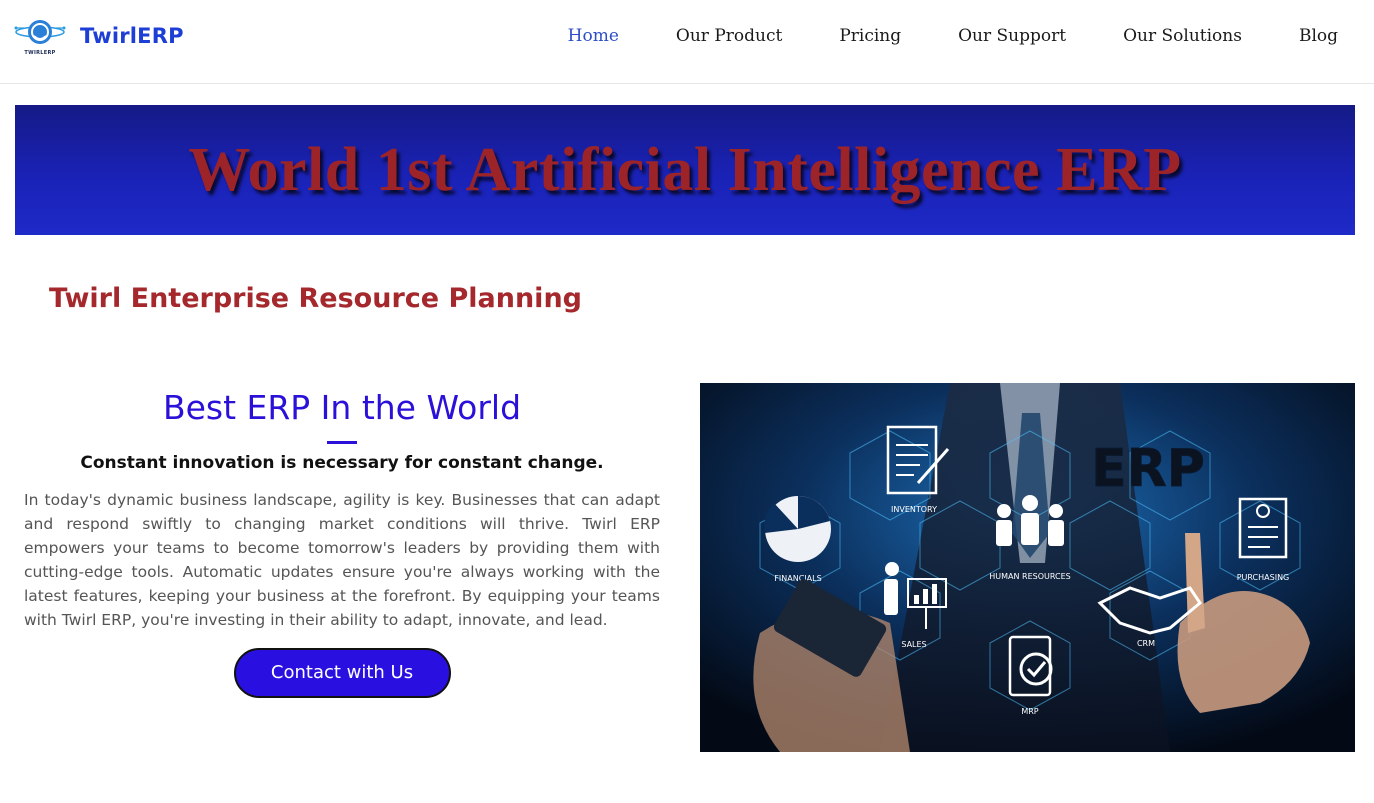 The width and height of the screenshot is (1374, 803). What do you see at coordinates (1030, 576) in the screenshot?
I see `module-label-human-resources: HUMAN RESOURCES` at bounding box center [1030, 576].